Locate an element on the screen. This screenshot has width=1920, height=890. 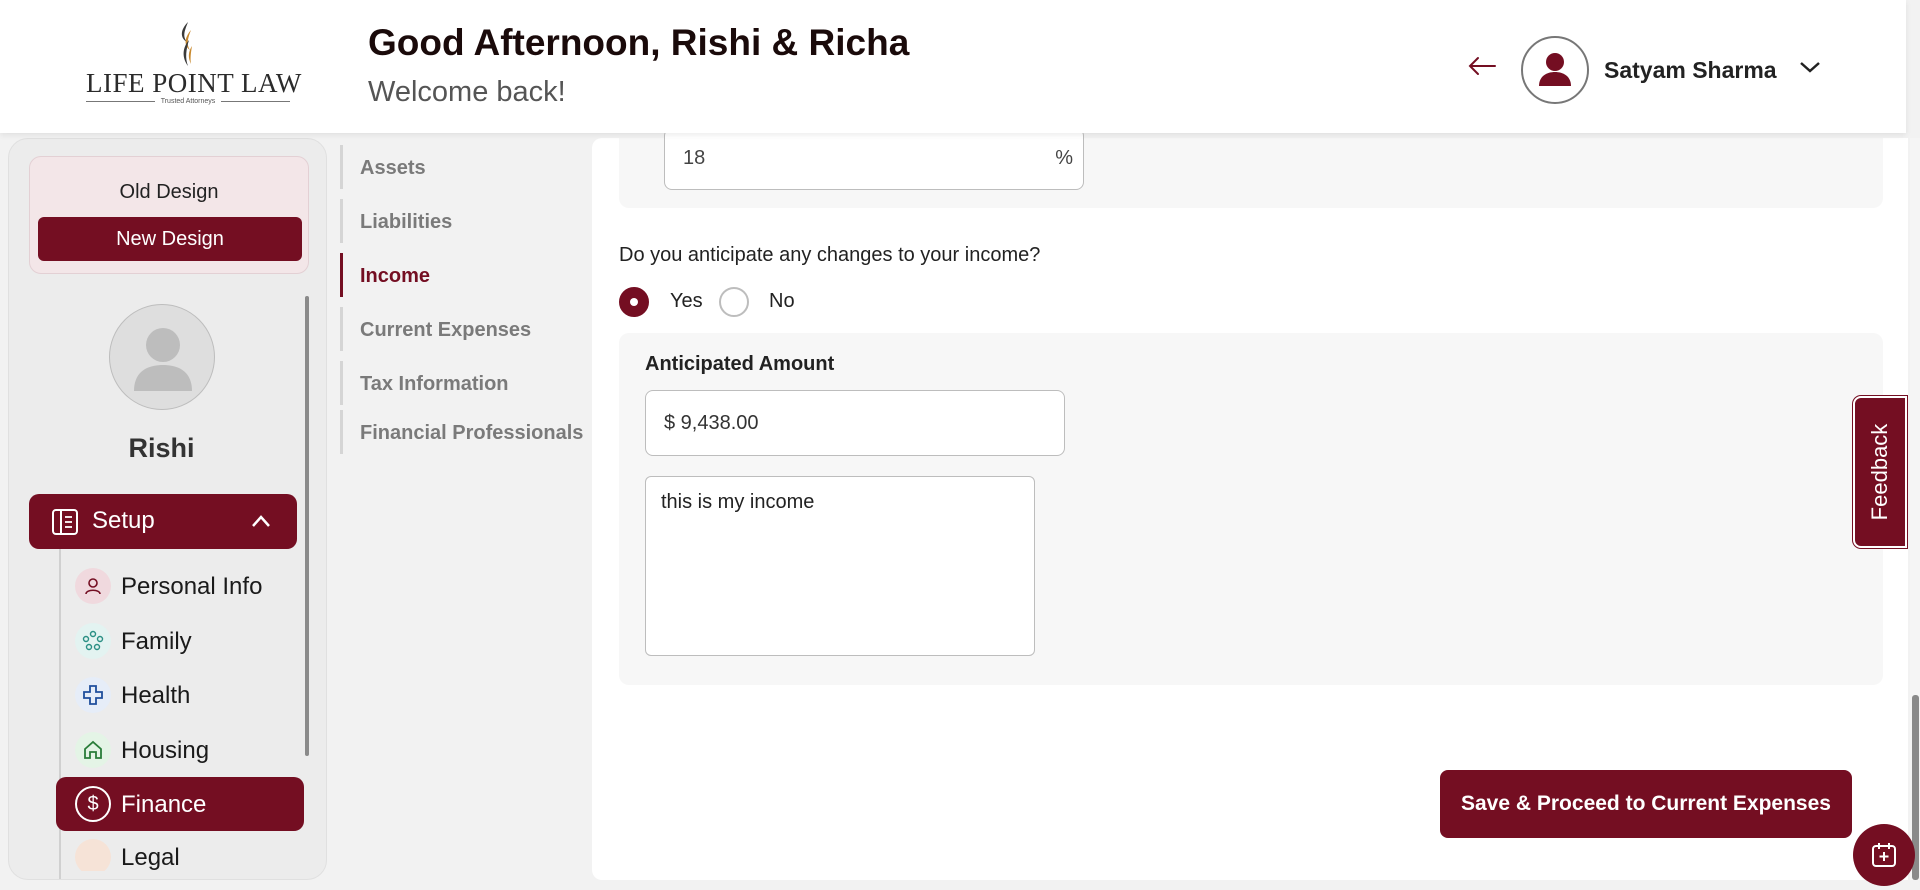
subnav-label: Financial Professionals is located at coordinates (472, 433).